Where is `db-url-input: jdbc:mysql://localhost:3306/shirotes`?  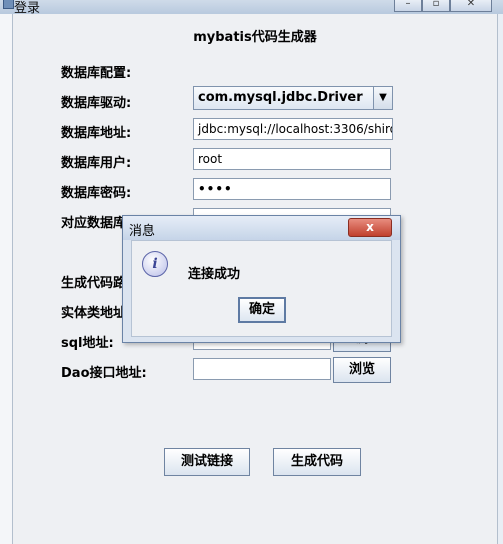 db-url-input: jdbc:mysql://localhost:3306/shirotes is located at coordinates (293, 129).